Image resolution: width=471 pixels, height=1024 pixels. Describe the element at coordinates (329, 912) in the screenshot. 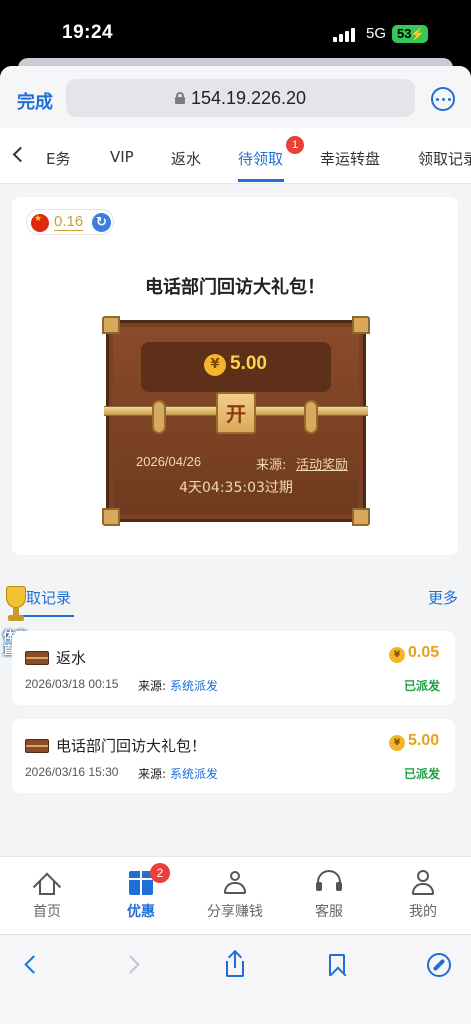

I see `nav-label: 客服` at that location.